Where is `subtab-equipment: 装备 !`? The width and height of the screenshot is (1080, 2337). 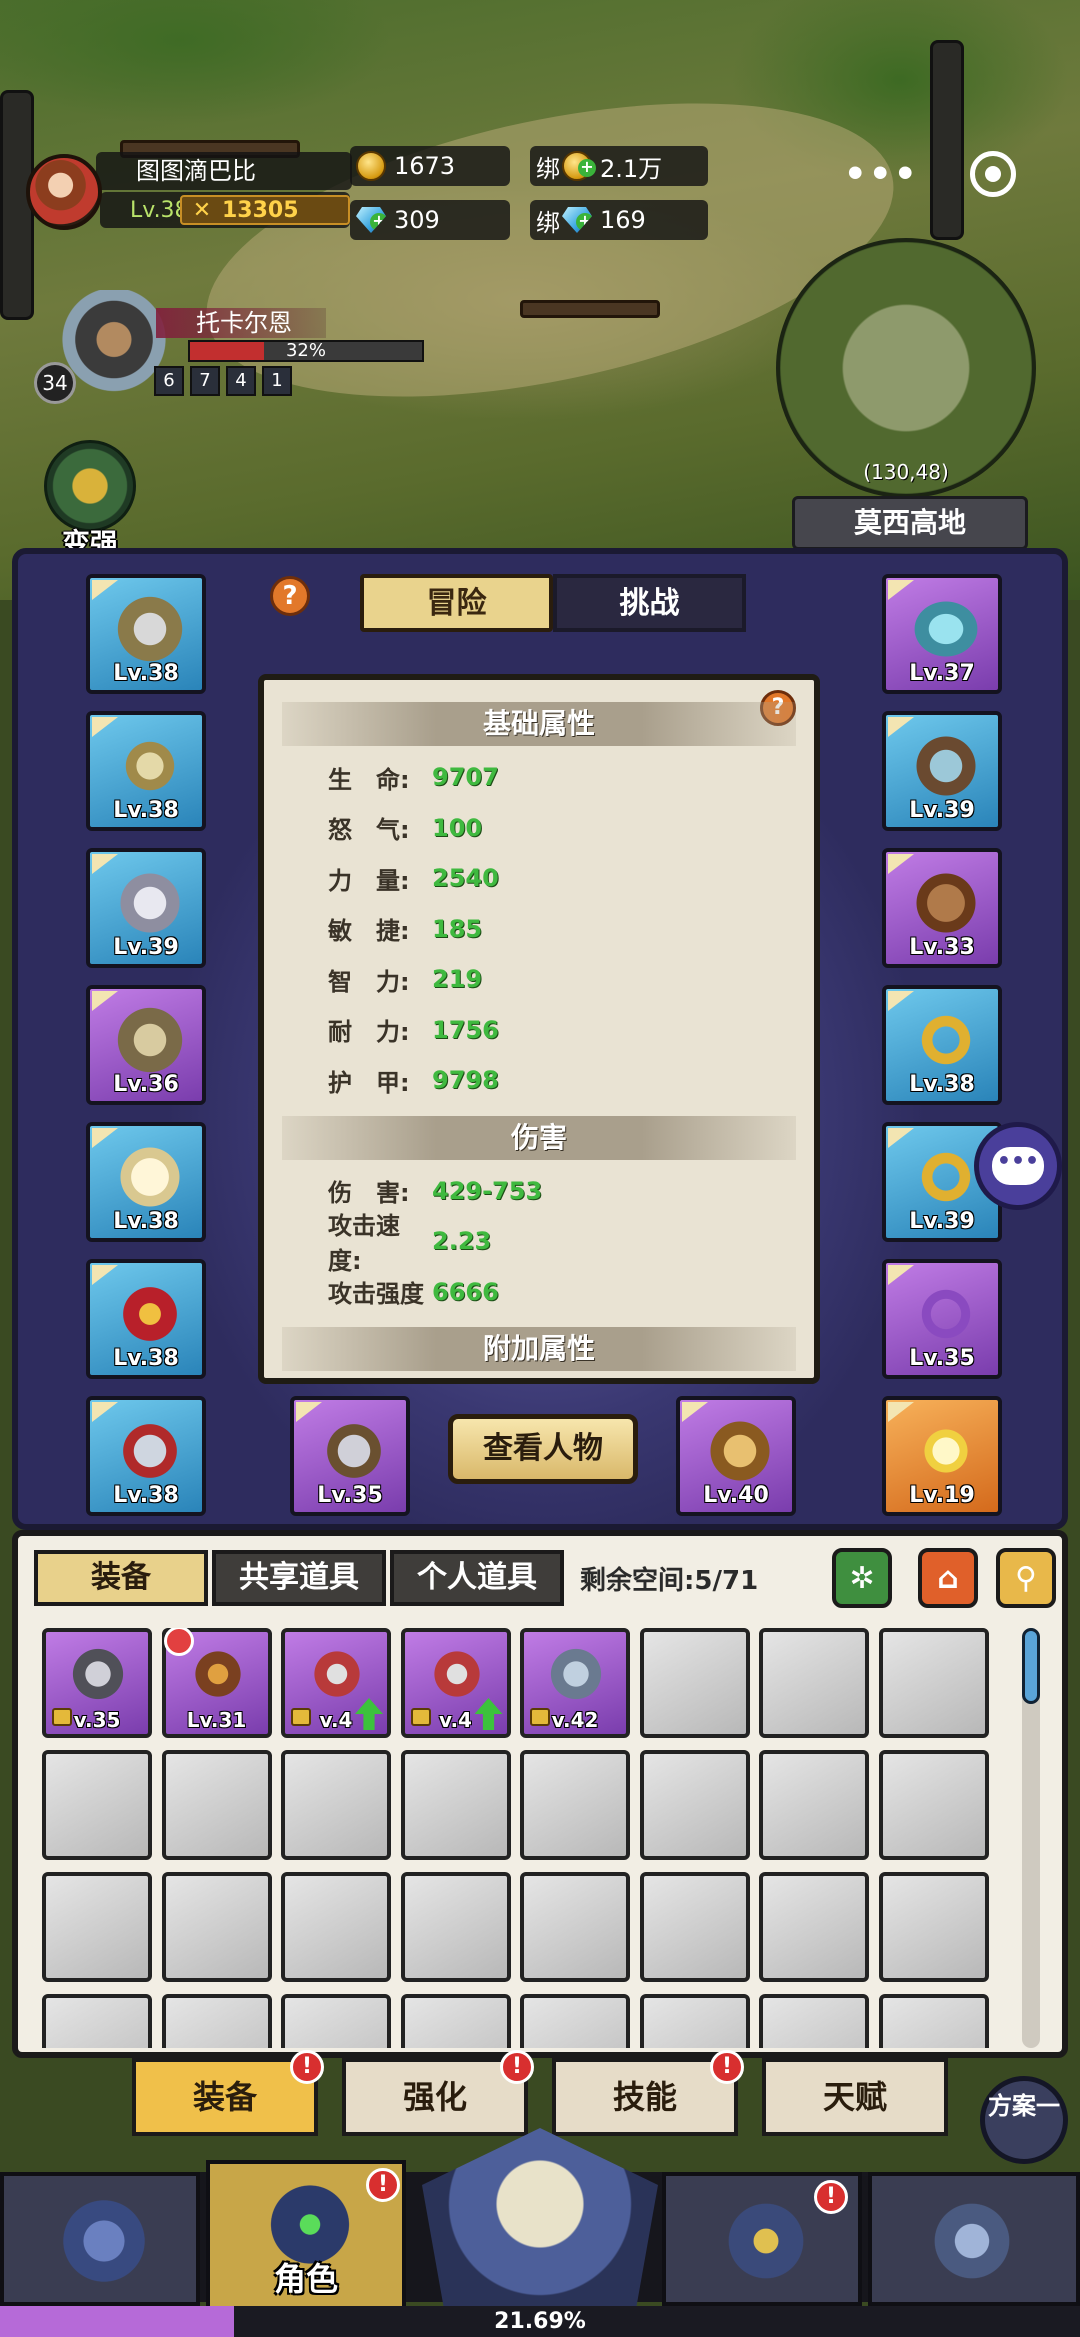
subtab-equipment: 装备 ! is located at coordinates (228, 2093).